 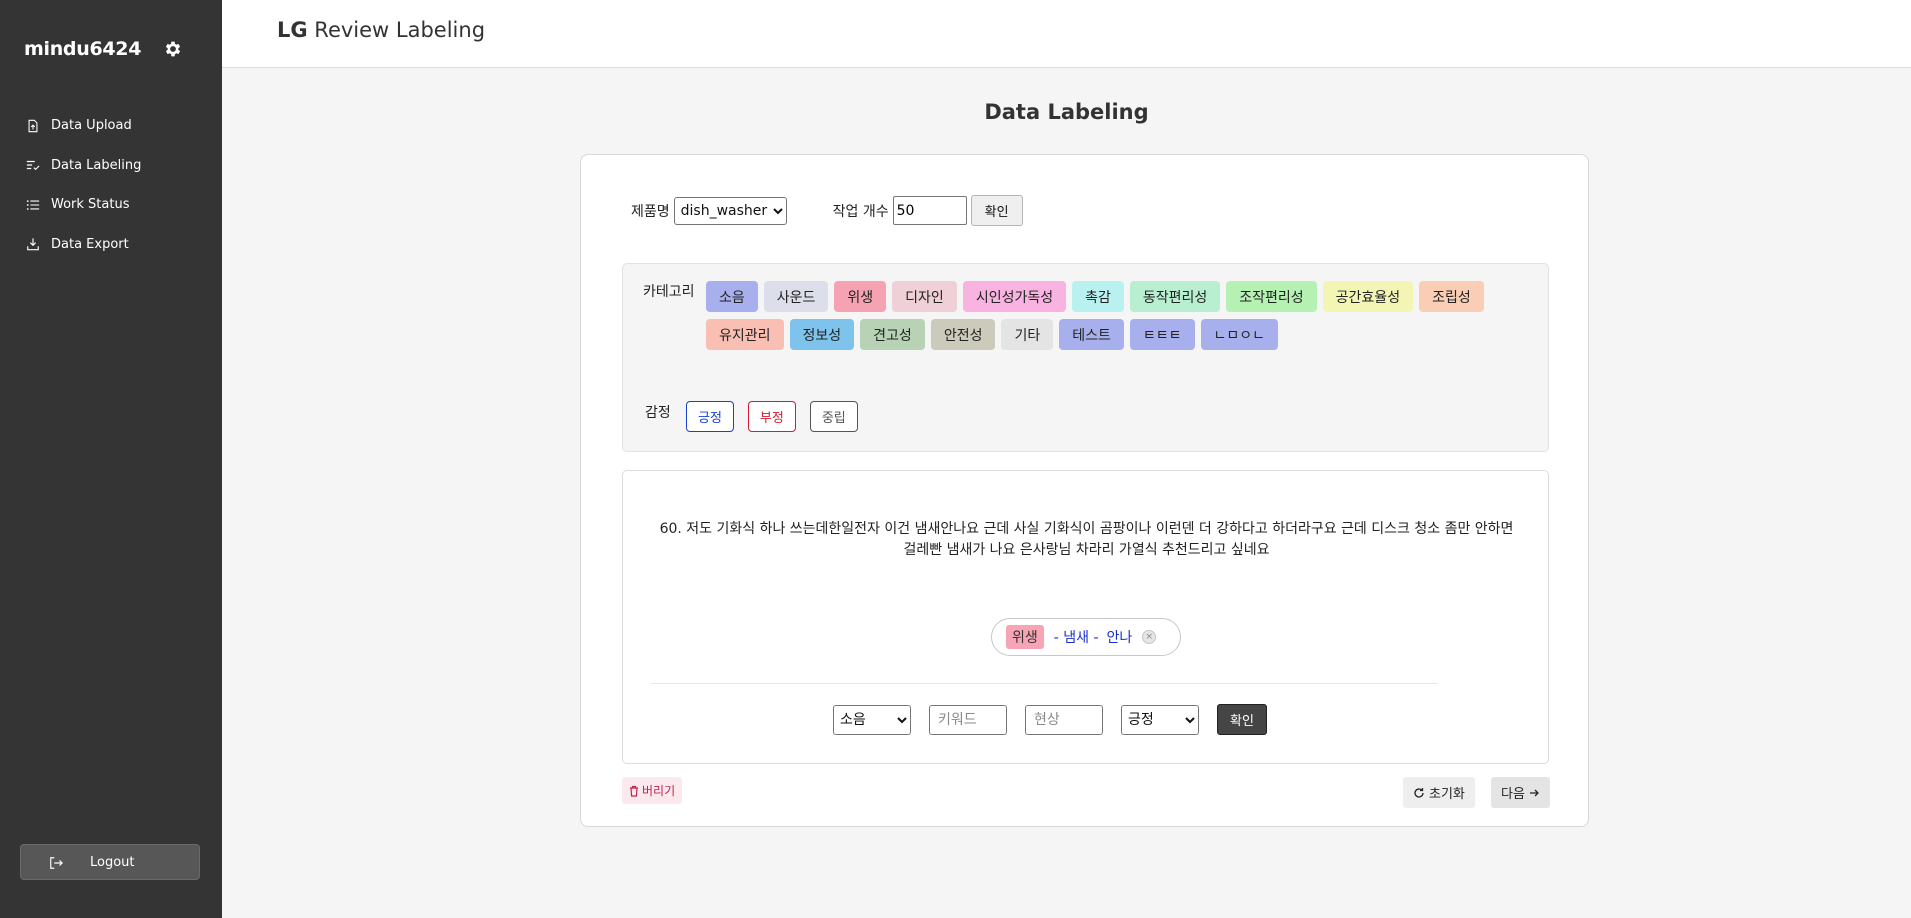 What do you see at coordinates (963, 334) in the screenshot?
I see `category-chip: 안전성` at bounding box center [963, 334].